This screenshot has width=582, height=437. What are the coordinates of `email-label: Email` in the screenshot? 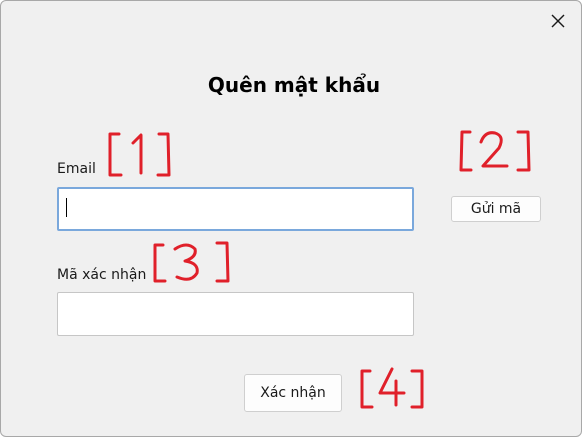 It's located at (76, 169).